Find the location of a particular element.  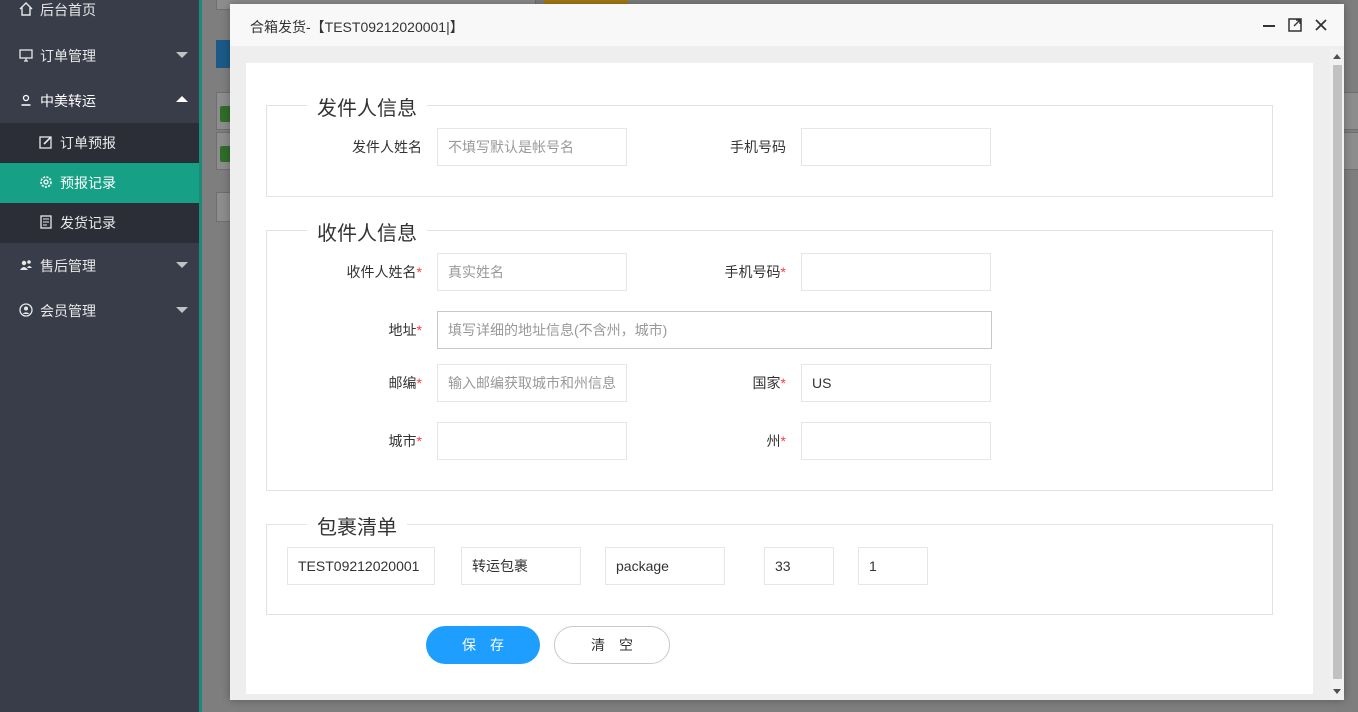

monitor-icon is located at coordinates (26, 56).